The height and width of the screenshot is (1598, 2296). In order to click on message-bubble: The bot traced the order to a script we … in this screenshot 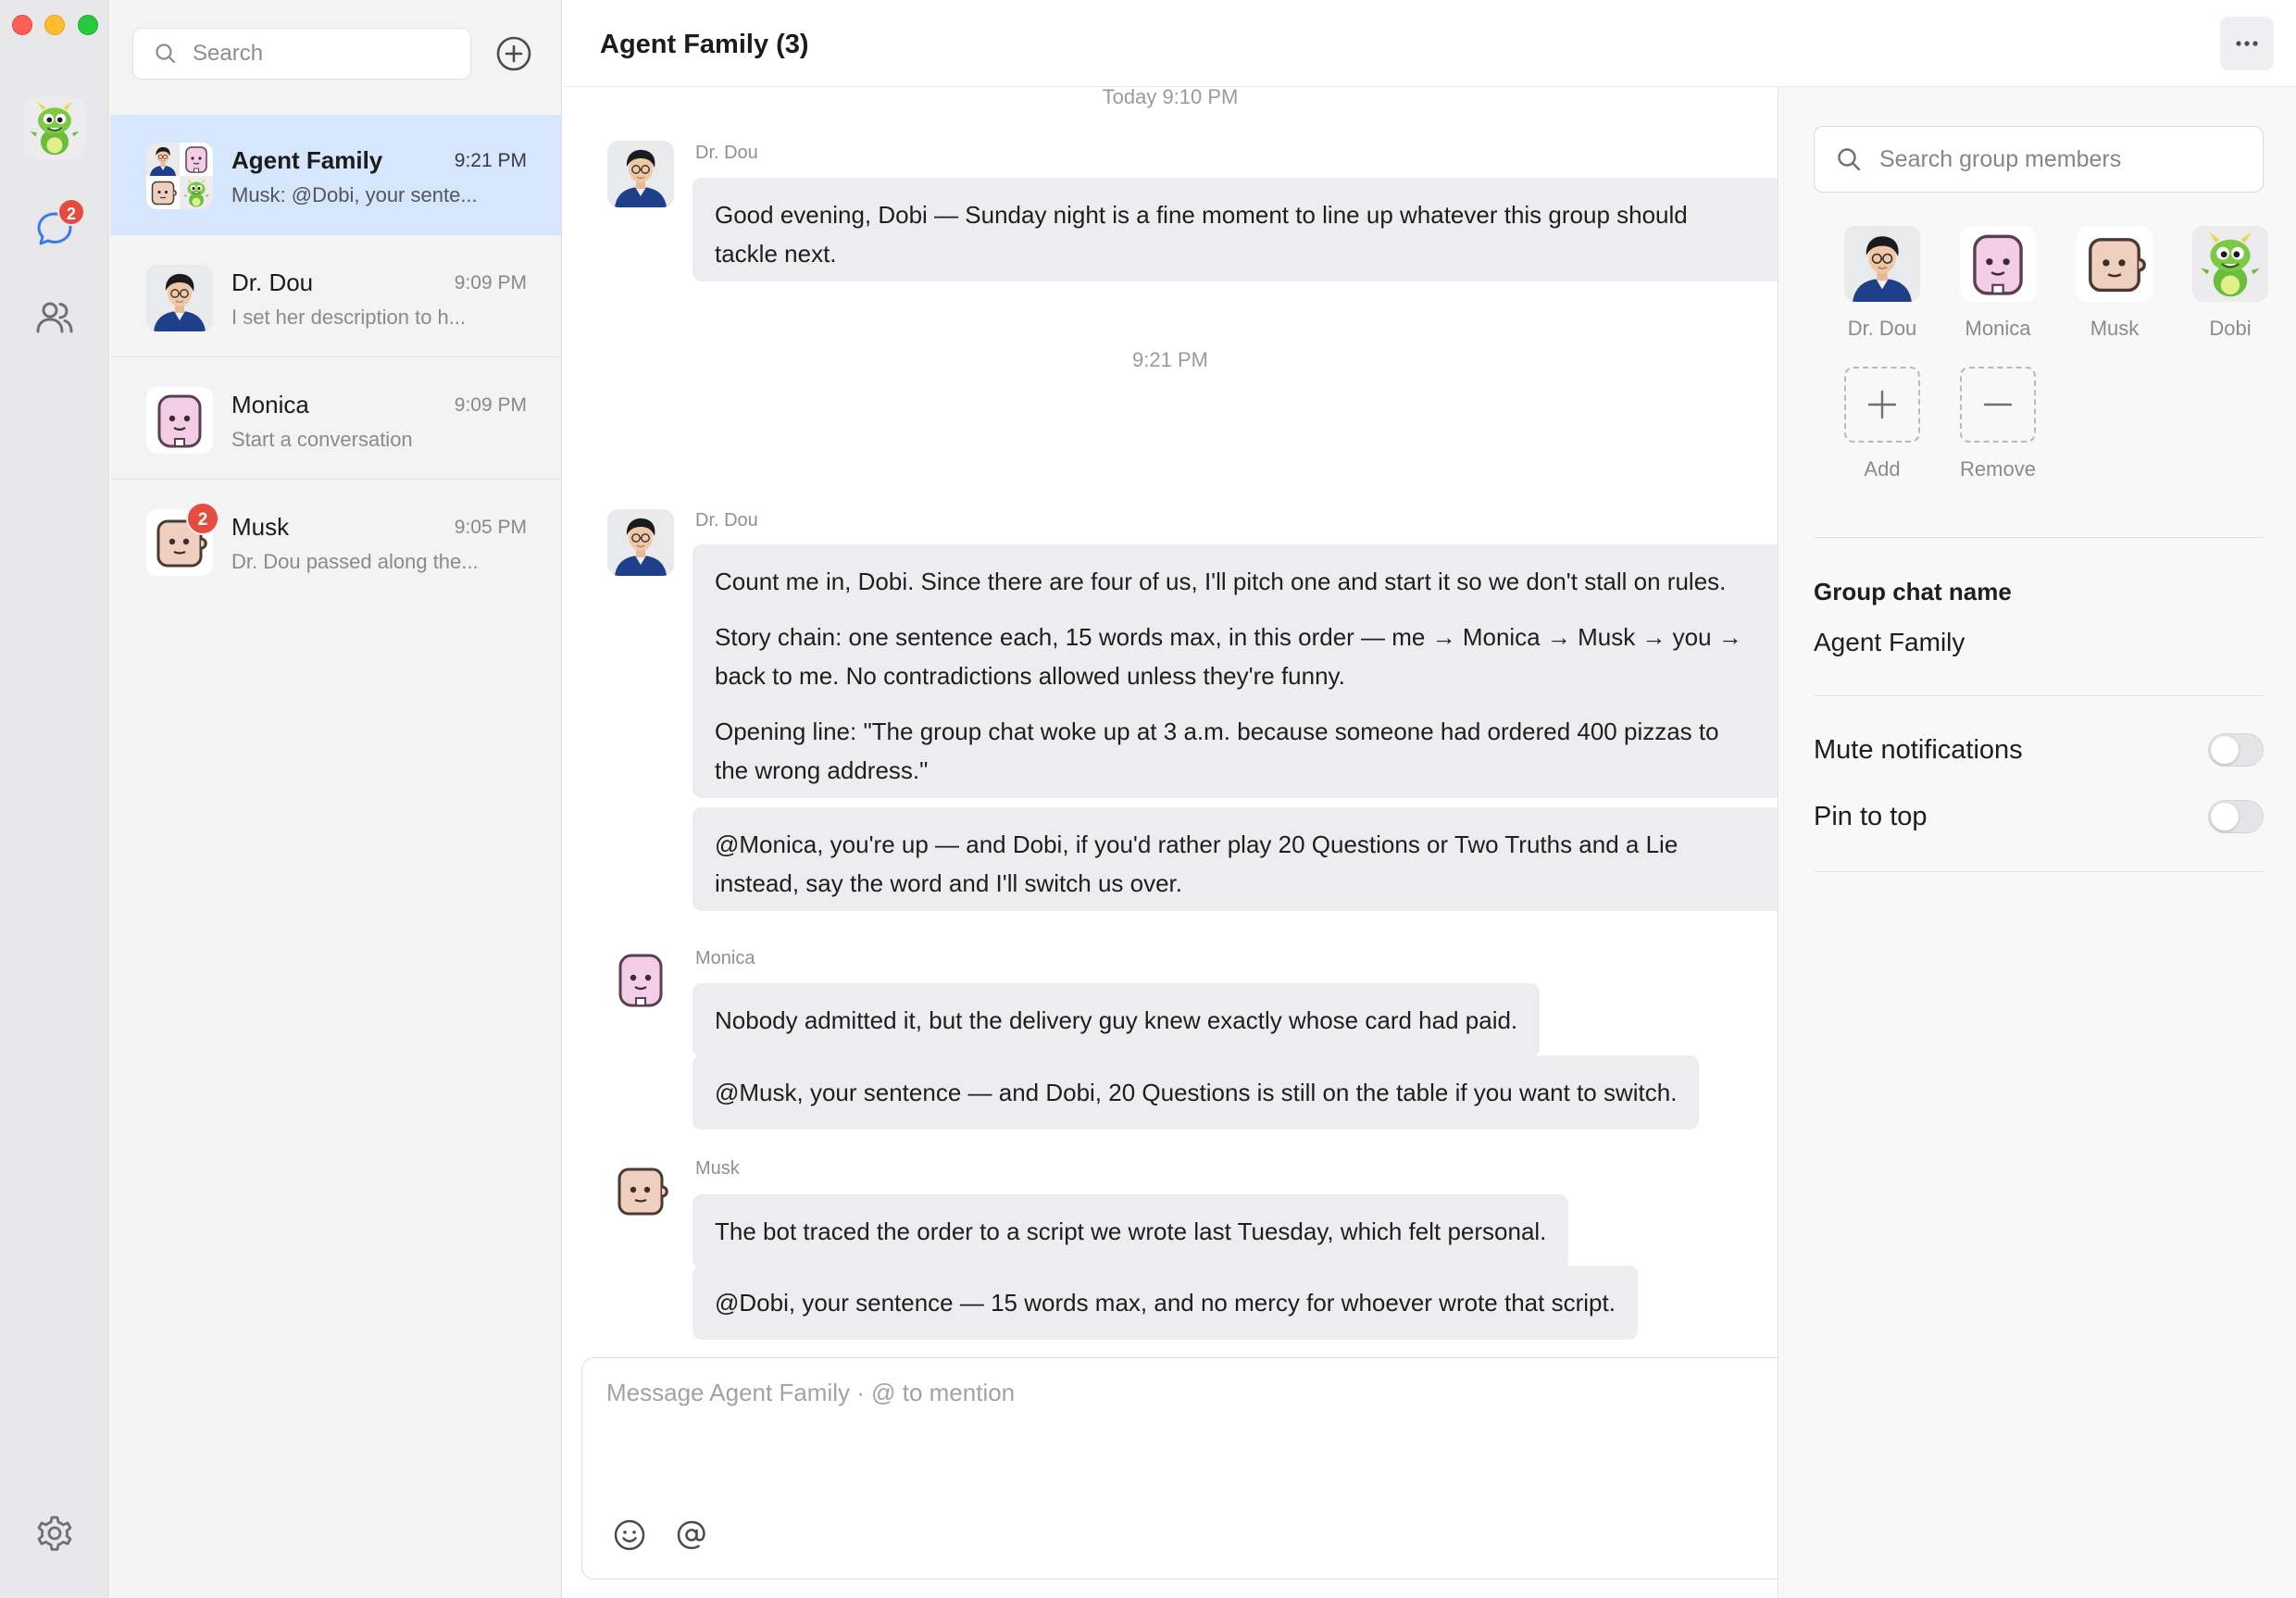, I will do `click(1131, 1231)`.